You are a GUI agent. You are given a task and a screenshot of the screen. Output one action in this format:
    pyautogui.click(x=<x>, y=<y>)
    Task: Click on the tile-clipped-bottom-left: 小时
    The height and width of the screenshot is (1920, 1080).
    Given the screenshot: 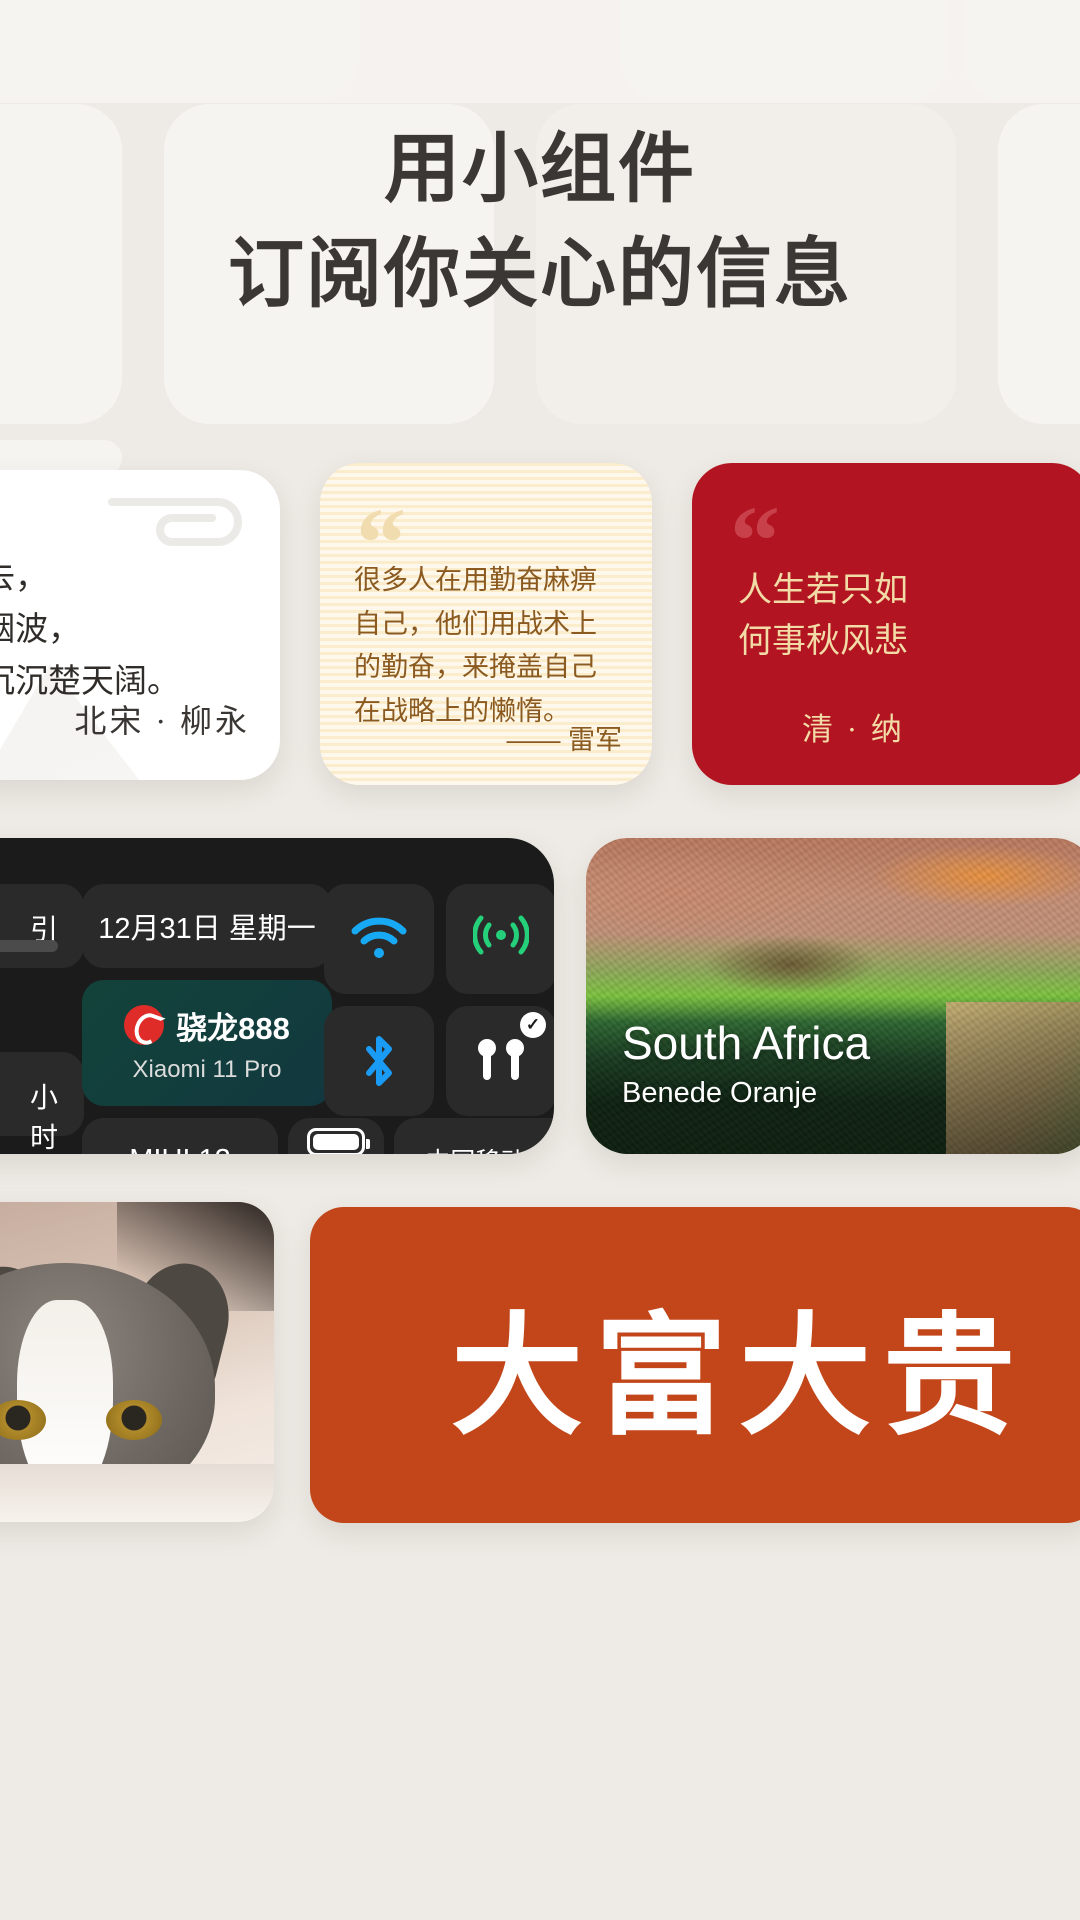 What is the action you would take?
    pyautogui.click(x=42, y=1102)
    